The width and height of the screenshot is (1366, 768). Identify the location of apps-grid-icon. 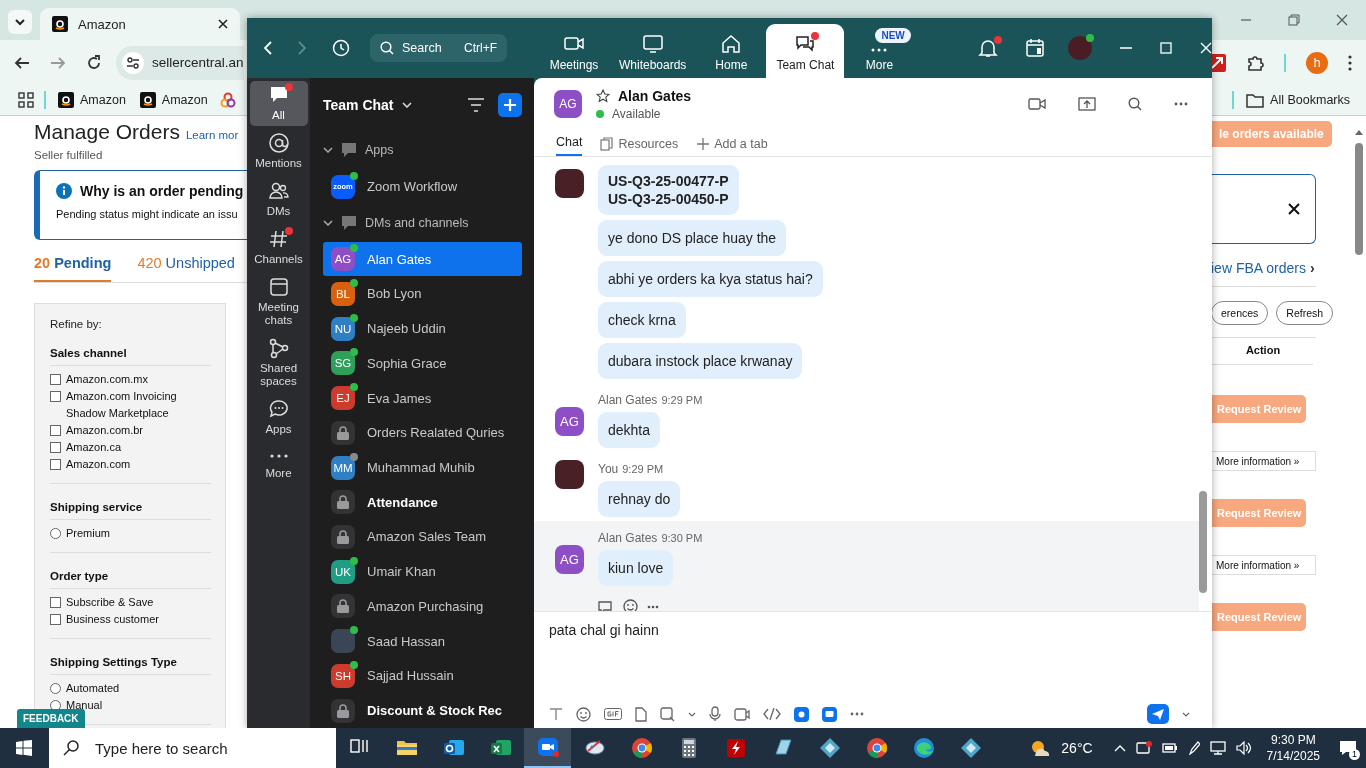
(26, 100).